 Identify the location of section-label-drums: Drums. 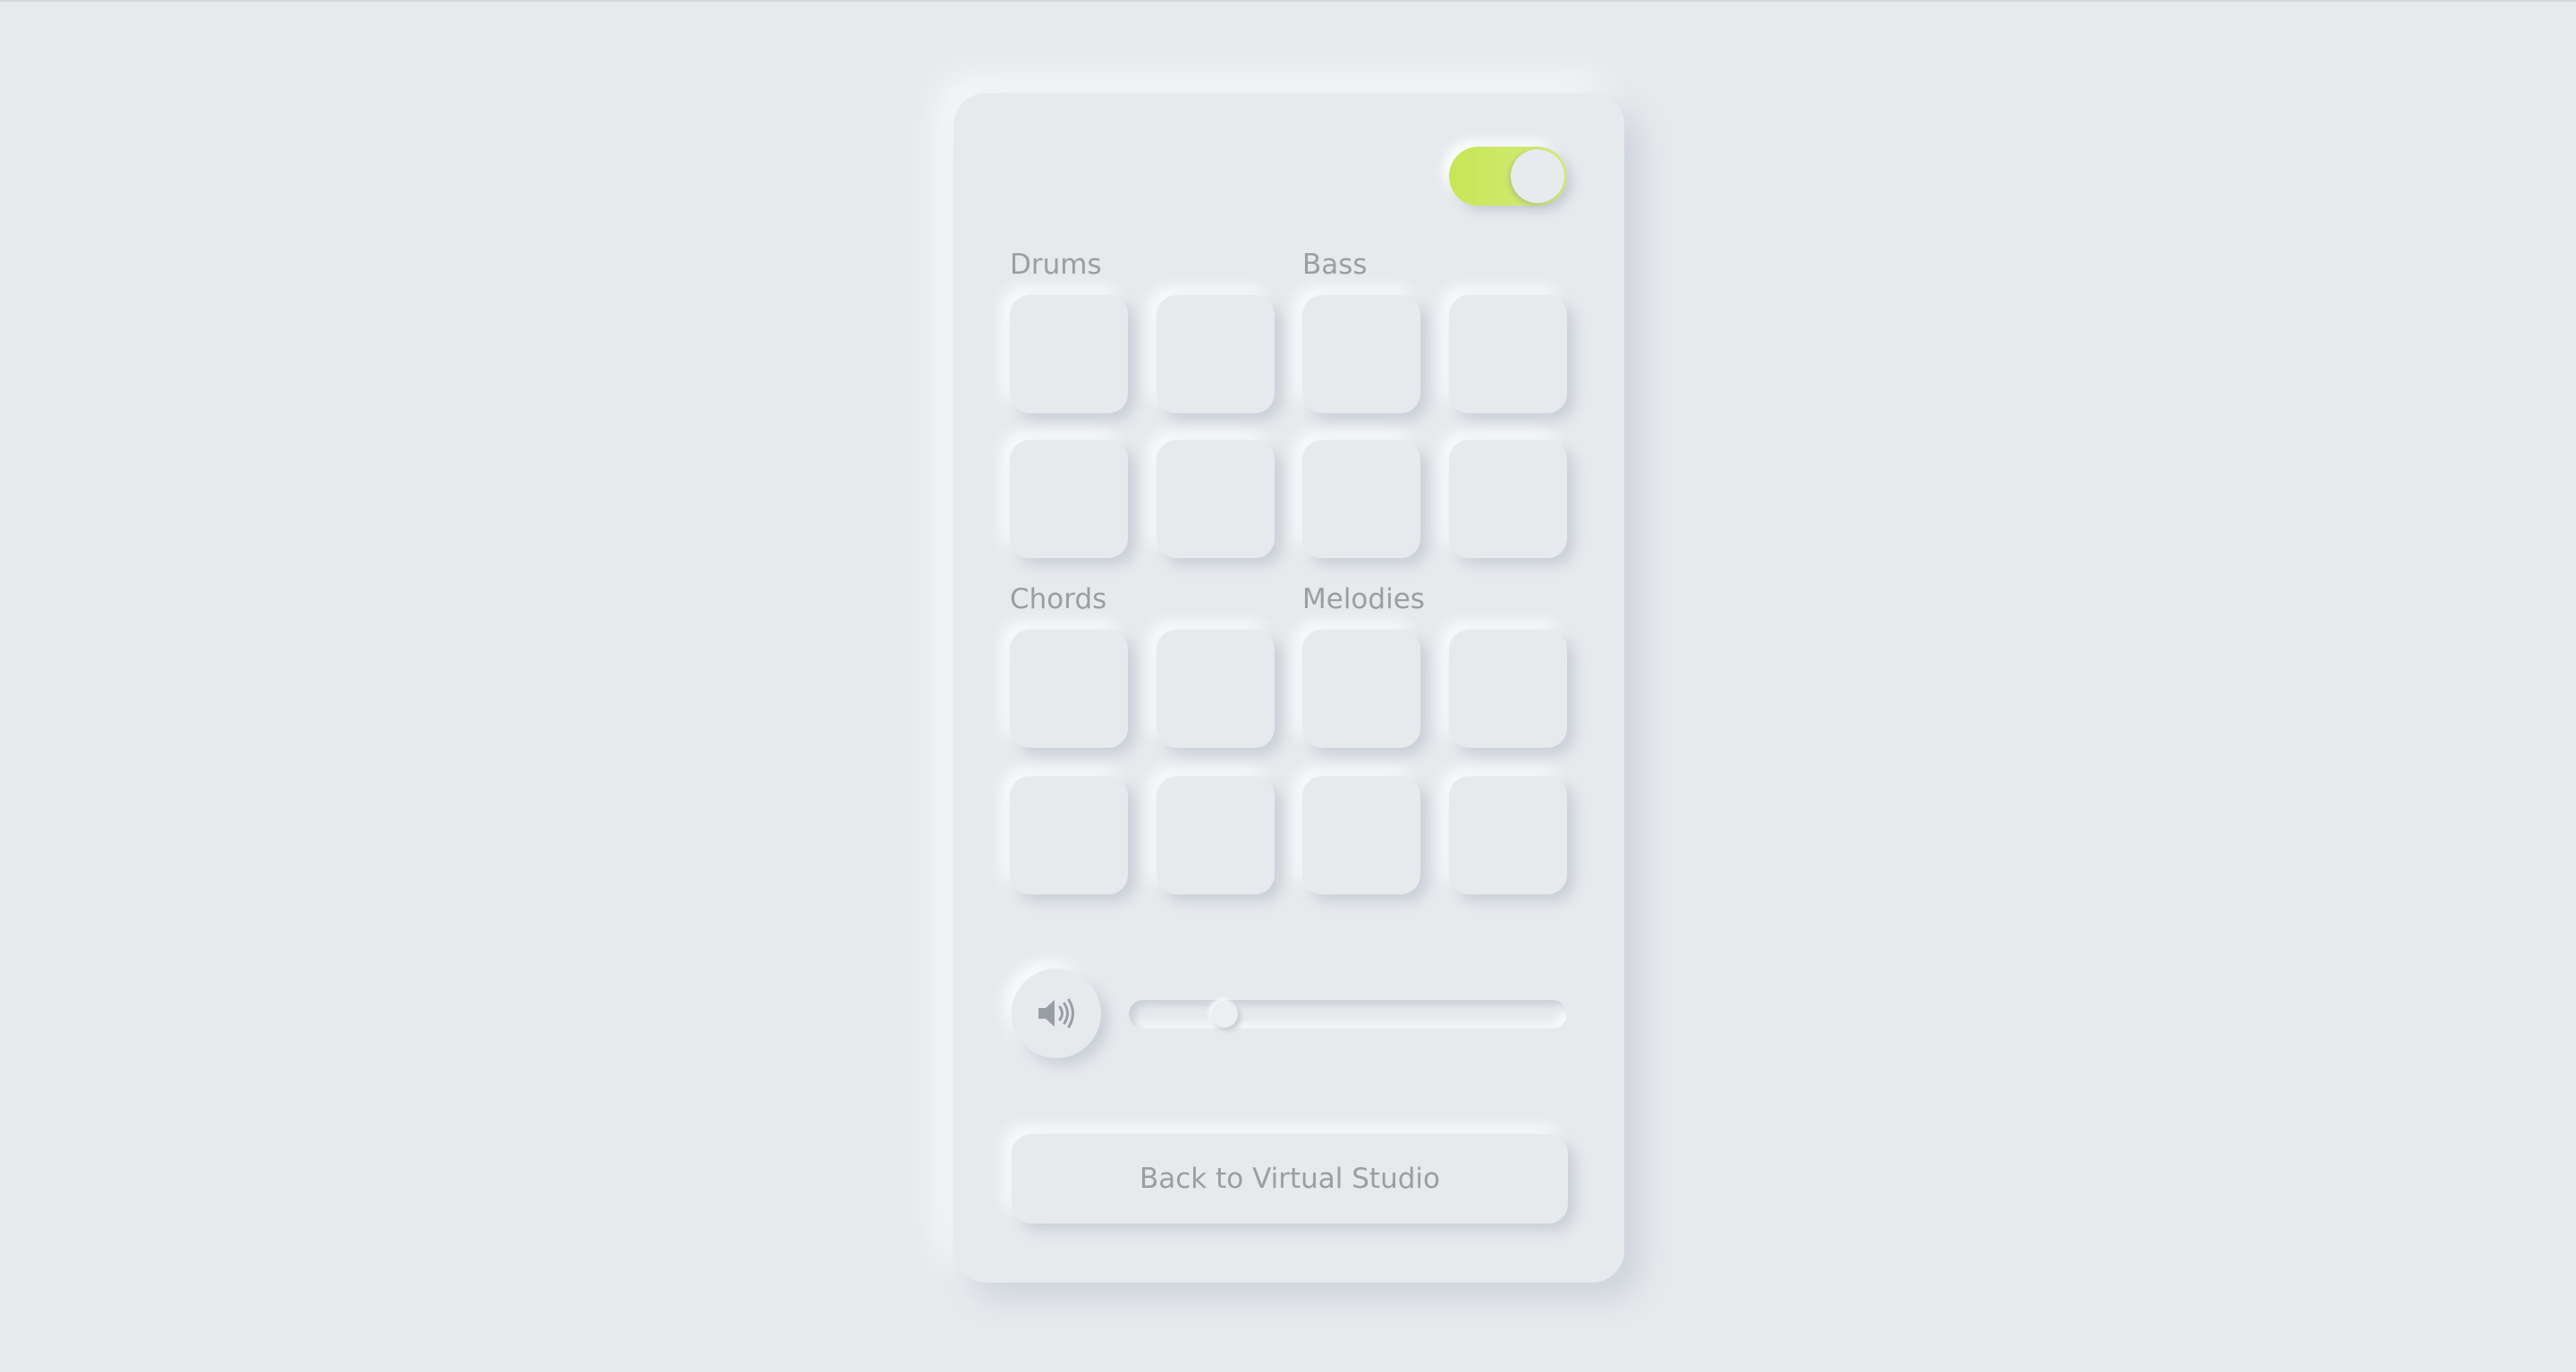
(1056, 265).